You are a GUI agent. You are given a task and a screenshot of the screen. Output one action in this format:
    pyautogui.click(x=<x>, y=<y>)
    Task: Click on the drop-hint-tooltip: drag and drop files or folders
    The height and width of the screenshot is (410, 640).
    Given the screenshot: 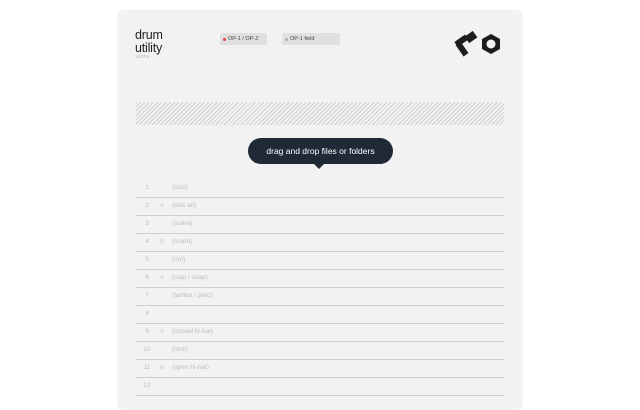 What is the action you would take?
    pyautogui.click(x=320, y=153)
    